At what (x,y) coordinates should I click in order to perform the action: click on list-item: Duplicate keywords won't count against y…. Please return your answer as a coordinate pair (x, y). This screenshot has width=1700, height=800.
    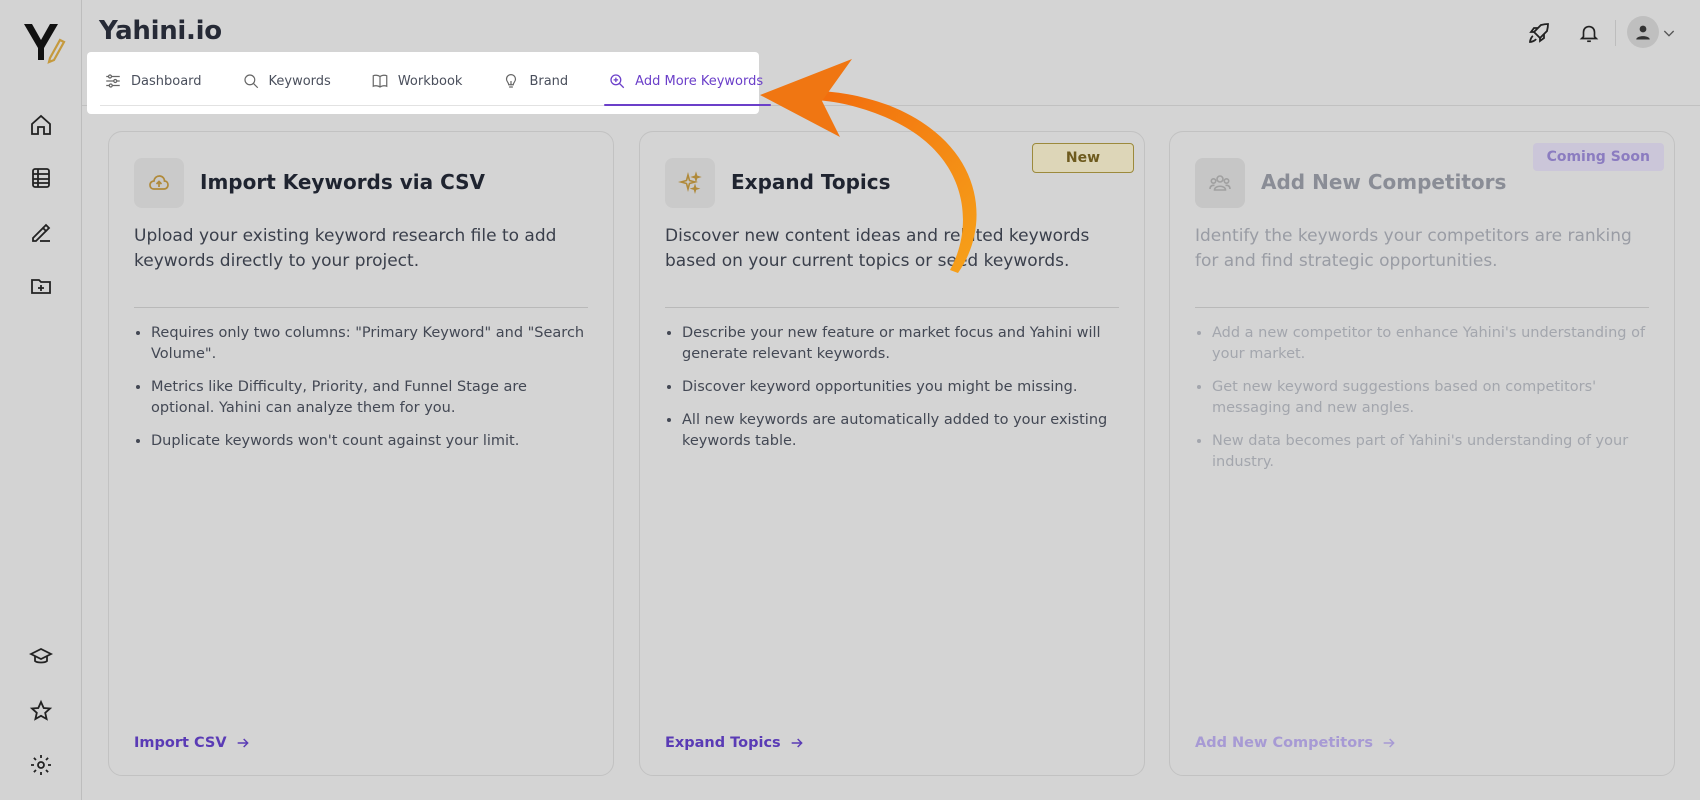
    Looking at the image, I should click on (371, 441).